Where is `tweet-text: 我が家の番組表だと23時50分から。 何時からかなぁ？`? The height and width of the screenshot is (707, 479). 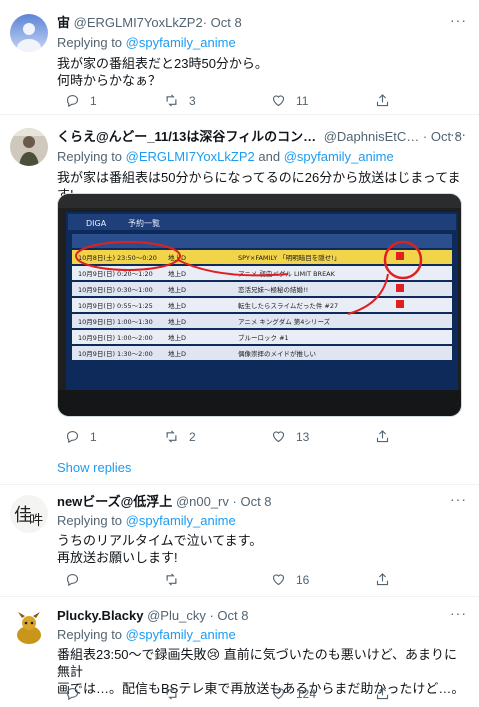 tweet-text: 我が家の番組表だと23時50分から。 何時からかなぁ？ is located at coordinates (162, 72).